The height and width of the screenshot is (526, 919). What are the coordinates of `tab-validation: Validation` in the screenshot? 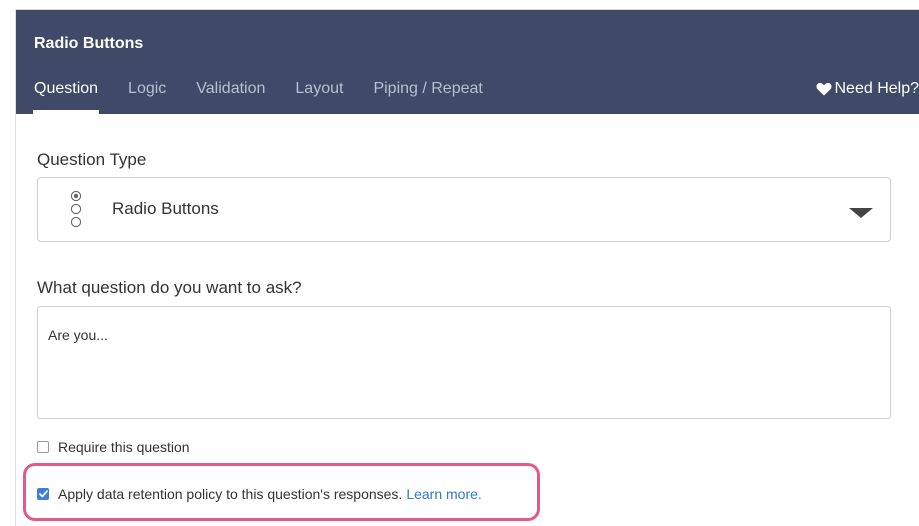 It's located at (230, 97).